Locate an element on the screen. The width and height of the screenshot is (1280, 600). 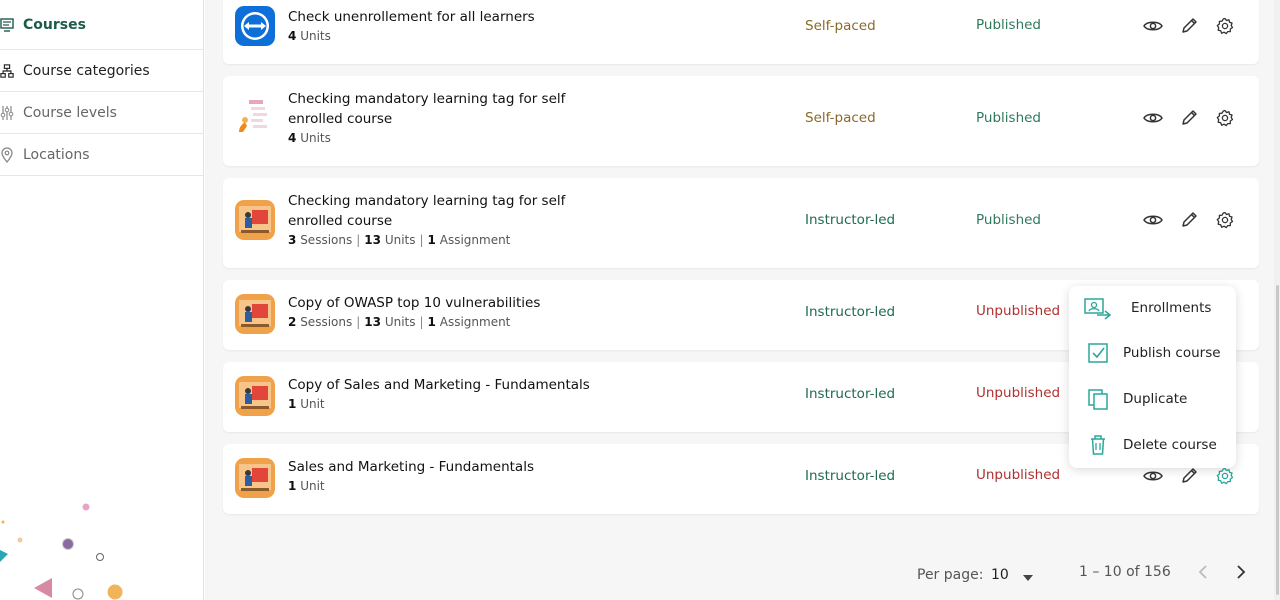
course-title: Check unenrollement for all learners is located at coordinates (438, 17).